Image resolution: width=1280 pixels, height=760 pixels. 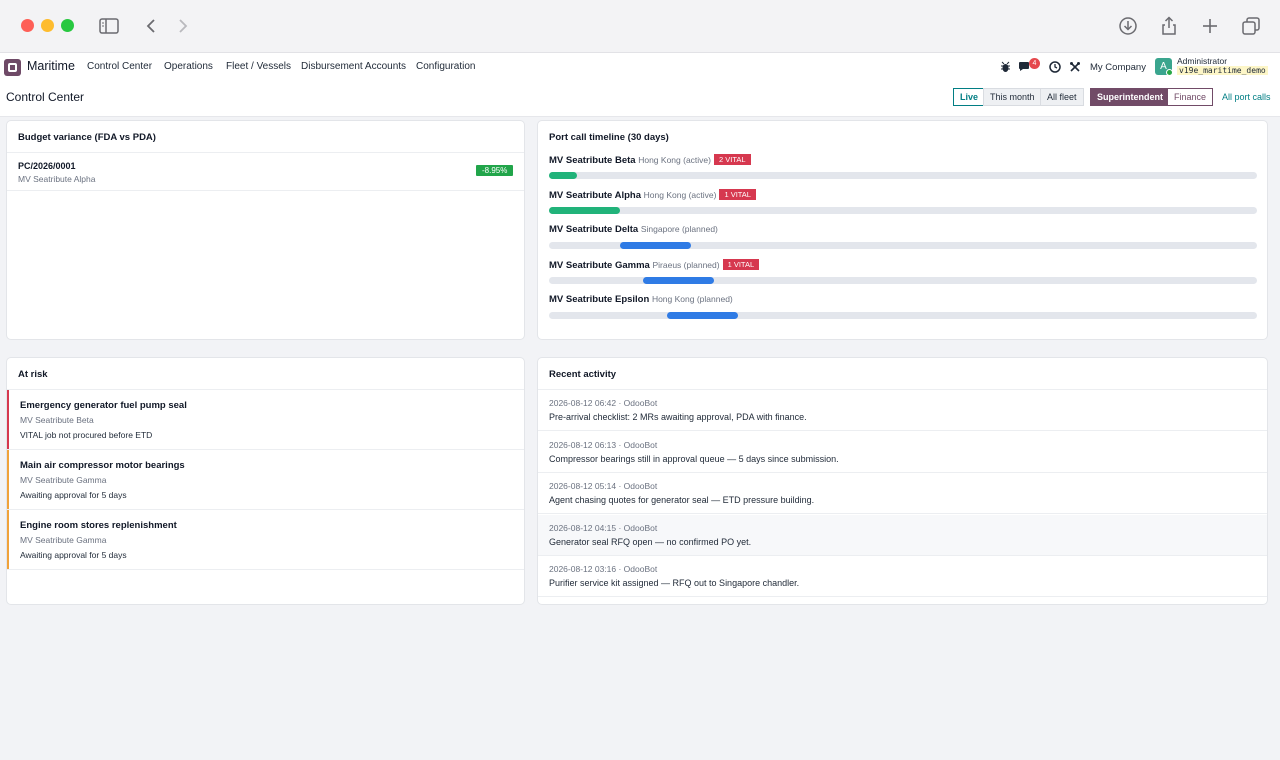 What do you see at coordinates (12, 67) in the screenshot?
I see `app-logo-icon` at bounding box center [12, 67].